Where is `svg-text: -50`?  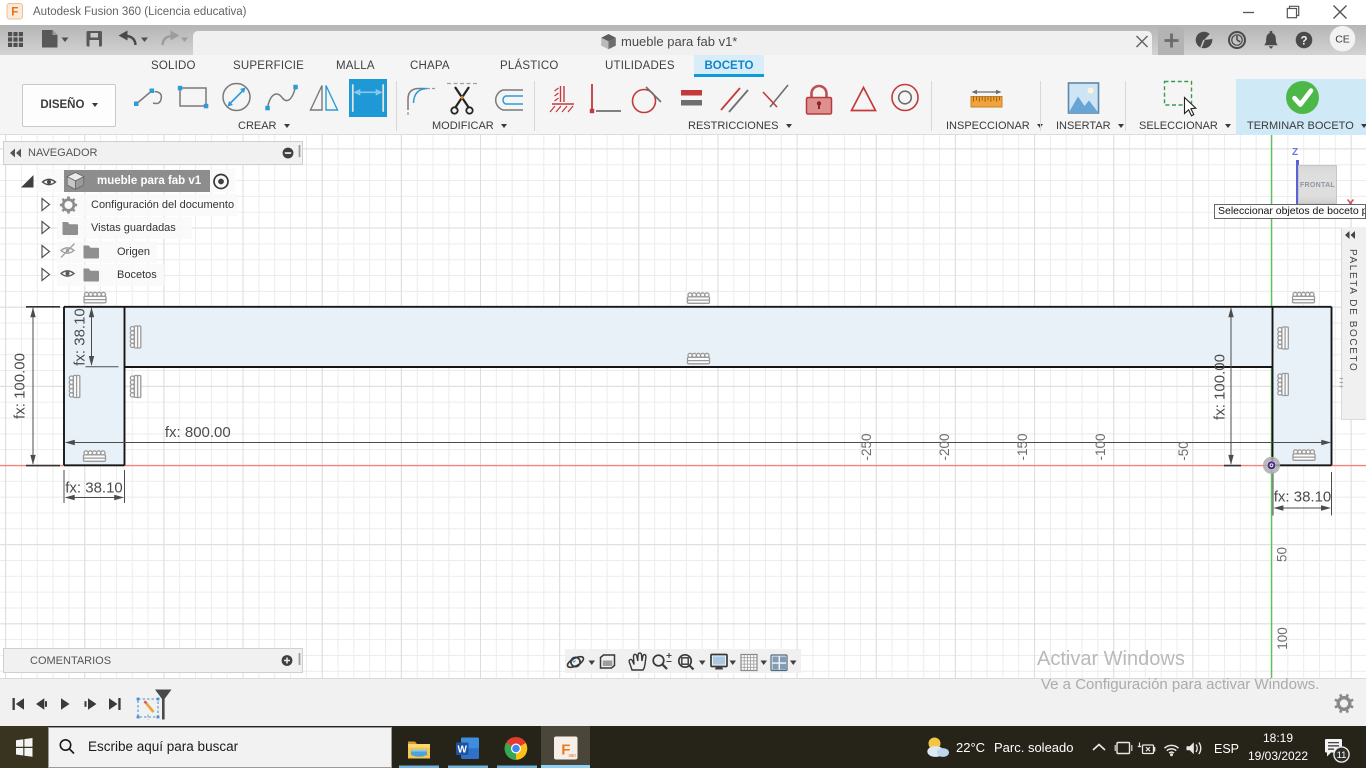 svg-text: -50 is located at coordinates (1183, 451).